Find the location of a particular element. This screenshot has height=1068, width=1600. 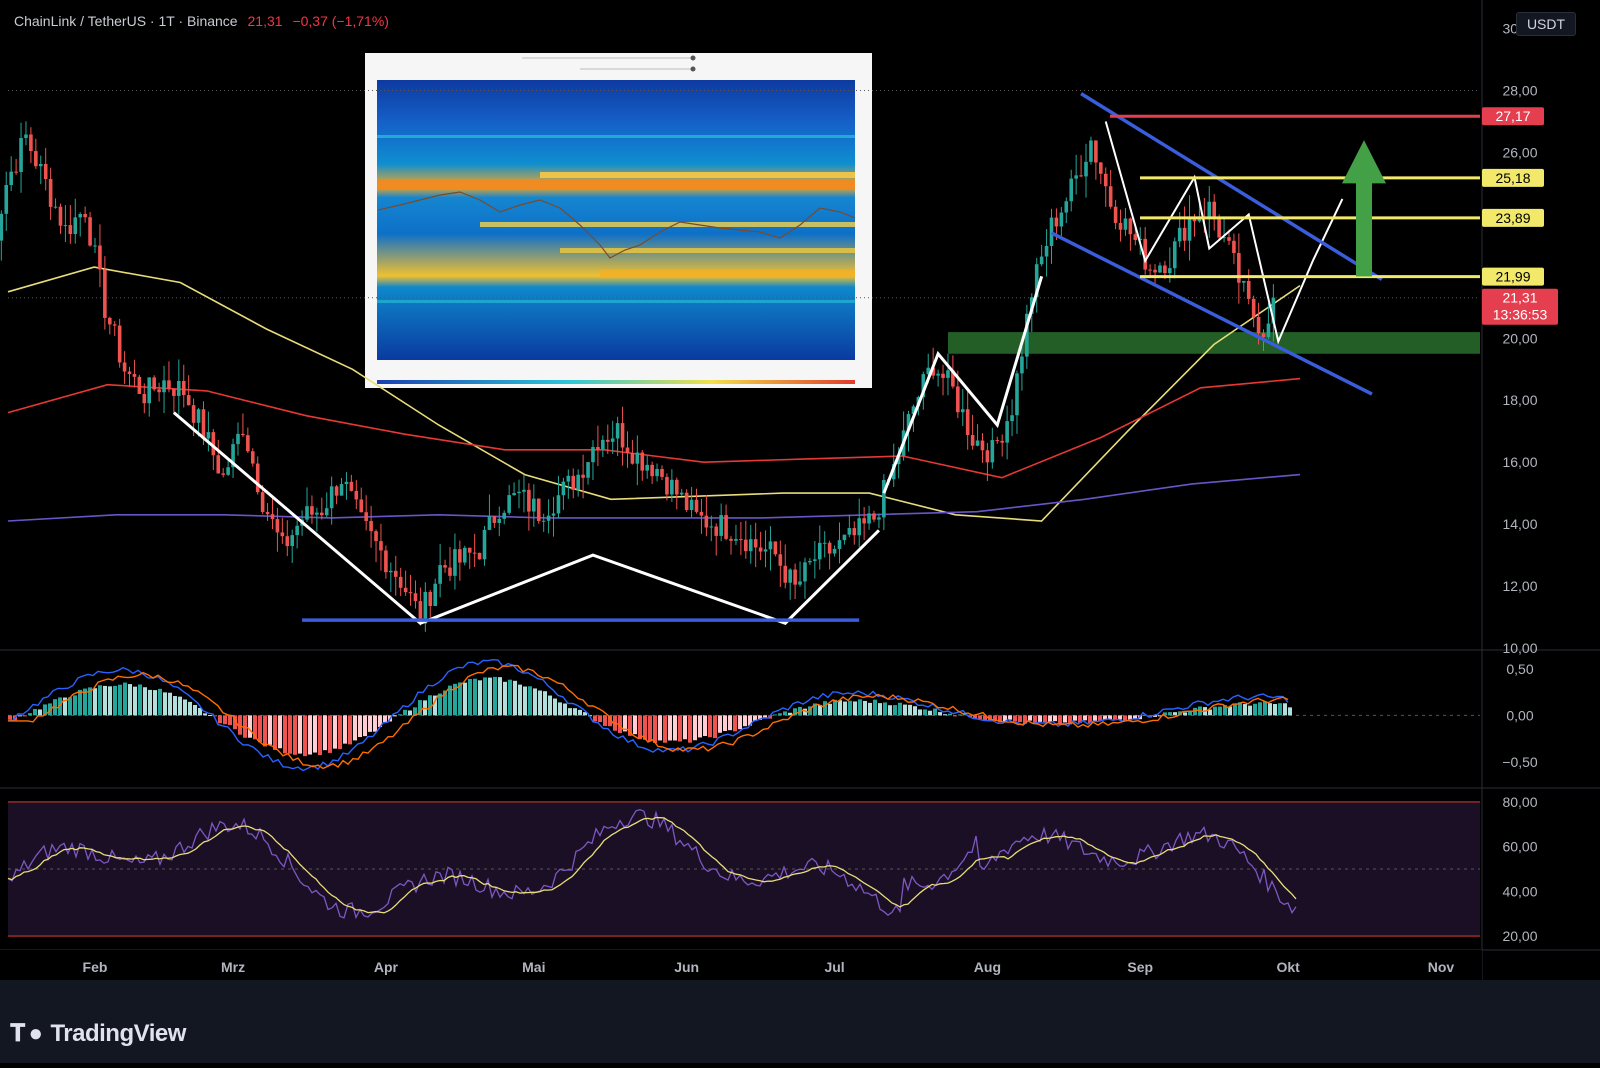

level-price-label: 25,18 is located at coordinates (1512, 178).